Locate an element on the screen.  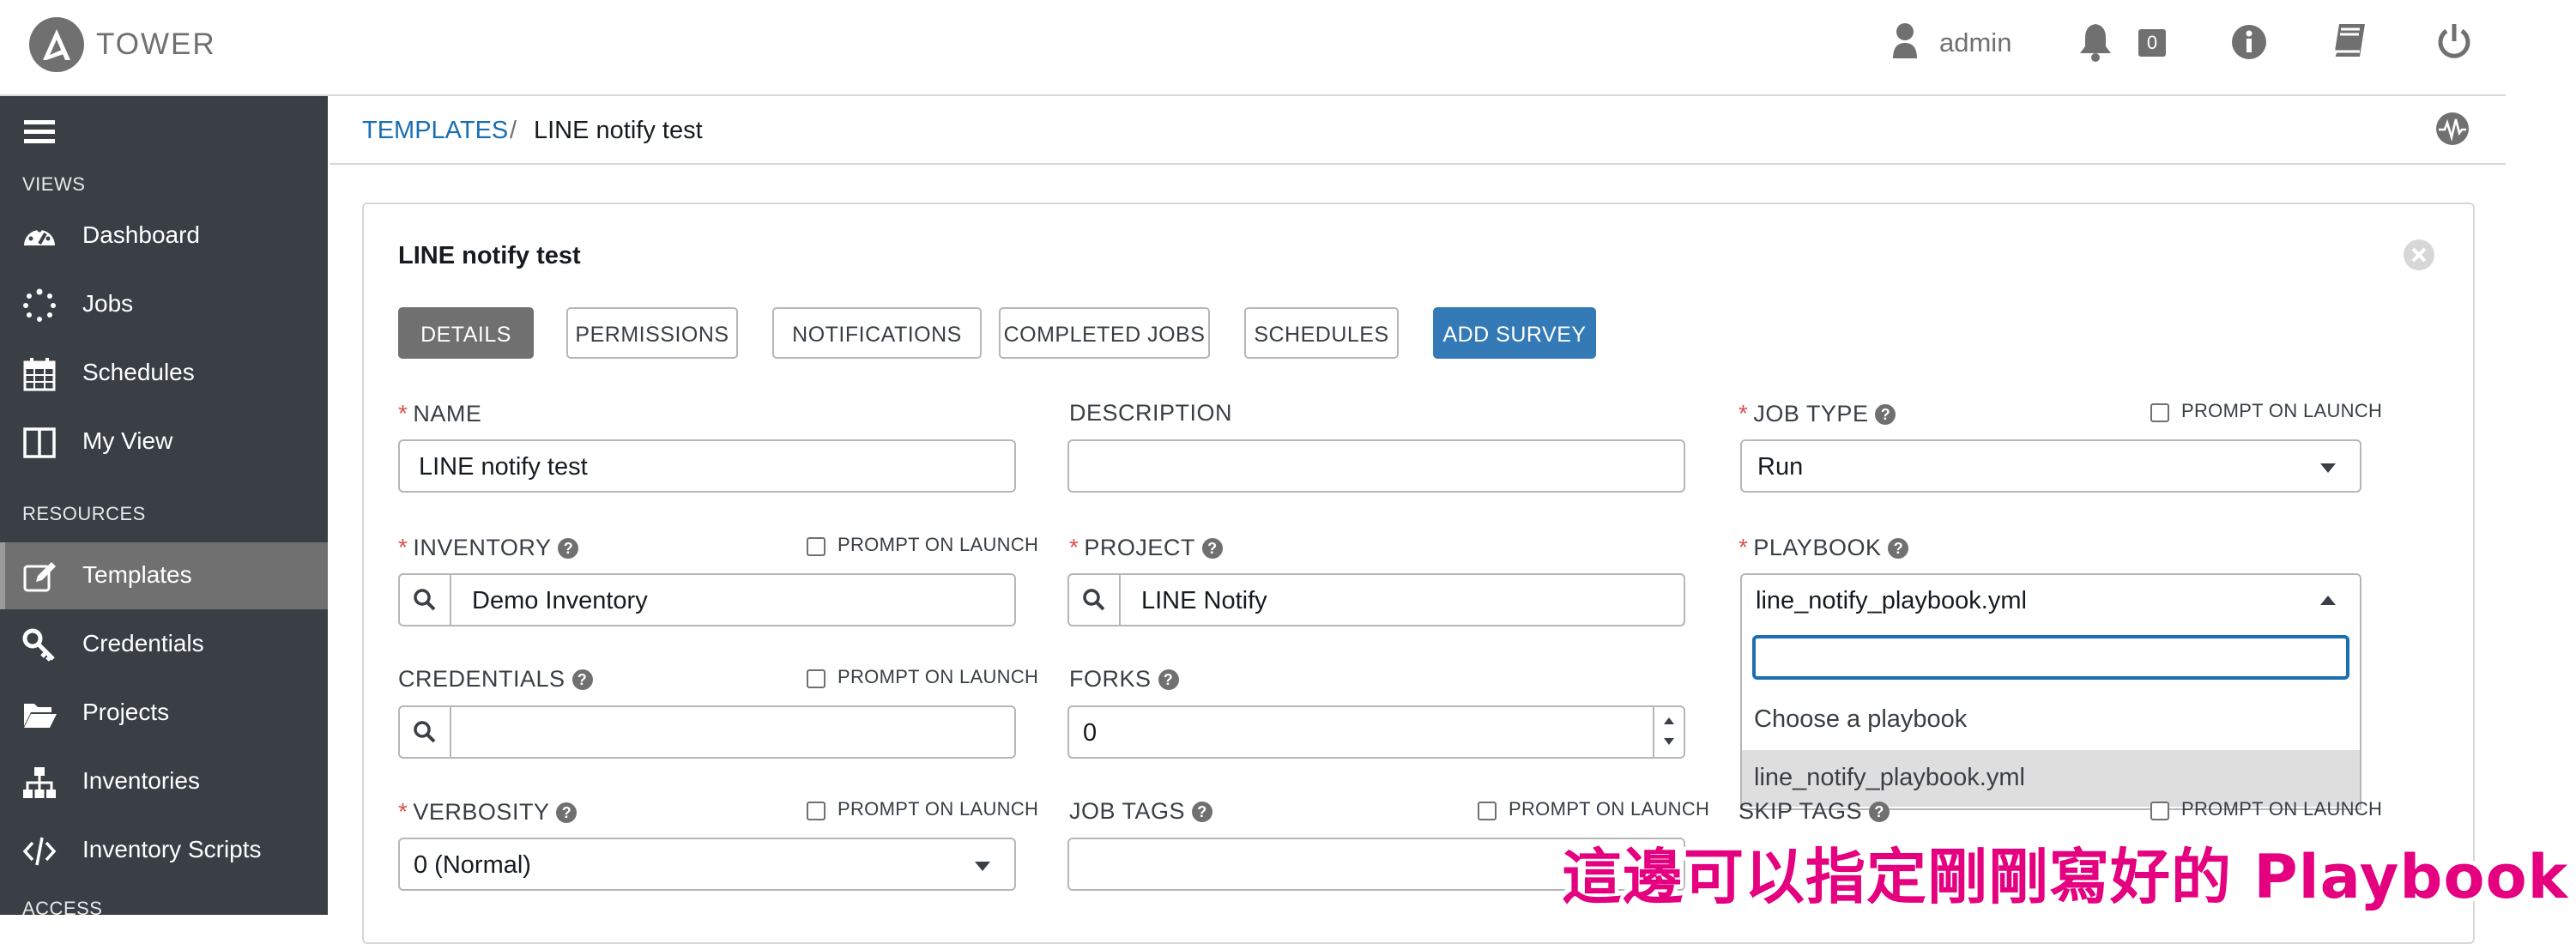
close-icon is located at coordinates (2419, 257).